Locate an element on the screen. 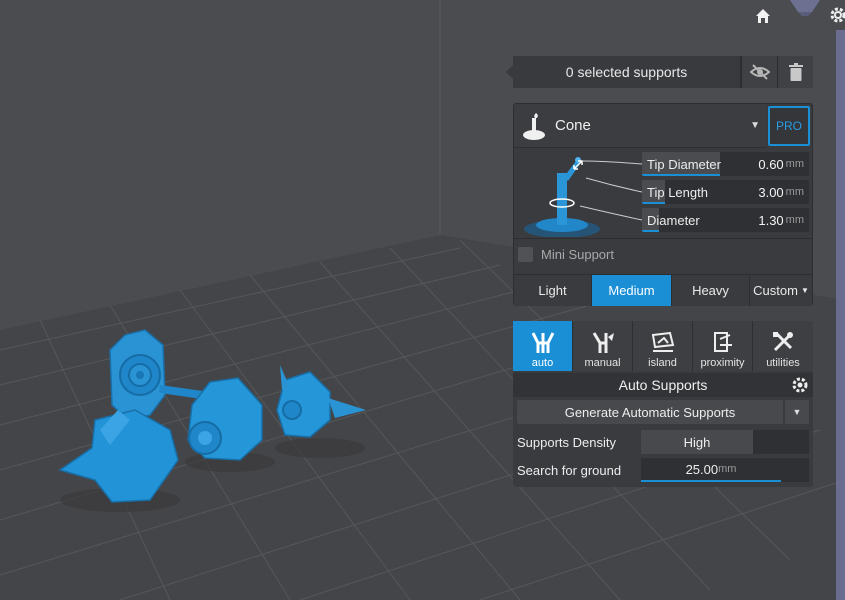 Image resolution: width=845 pixels, height=600 pixels. supports-density-row: Supports Density High is located at coordinates (663, 442).